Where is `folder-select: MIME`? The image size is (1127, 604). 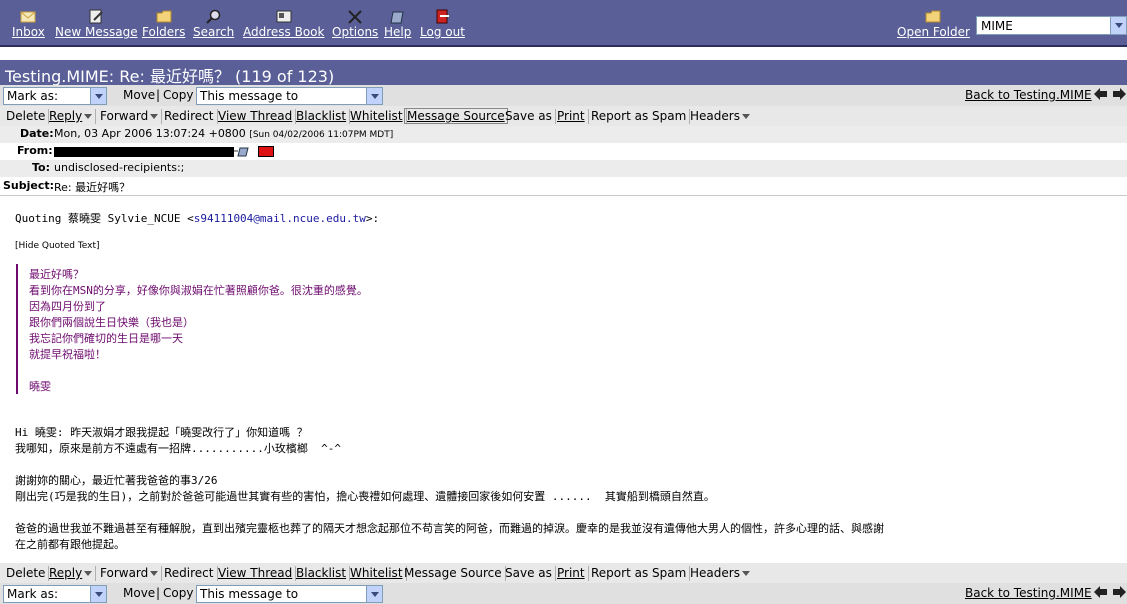
folder-select: MIME is located at coordinates (1051, 25).